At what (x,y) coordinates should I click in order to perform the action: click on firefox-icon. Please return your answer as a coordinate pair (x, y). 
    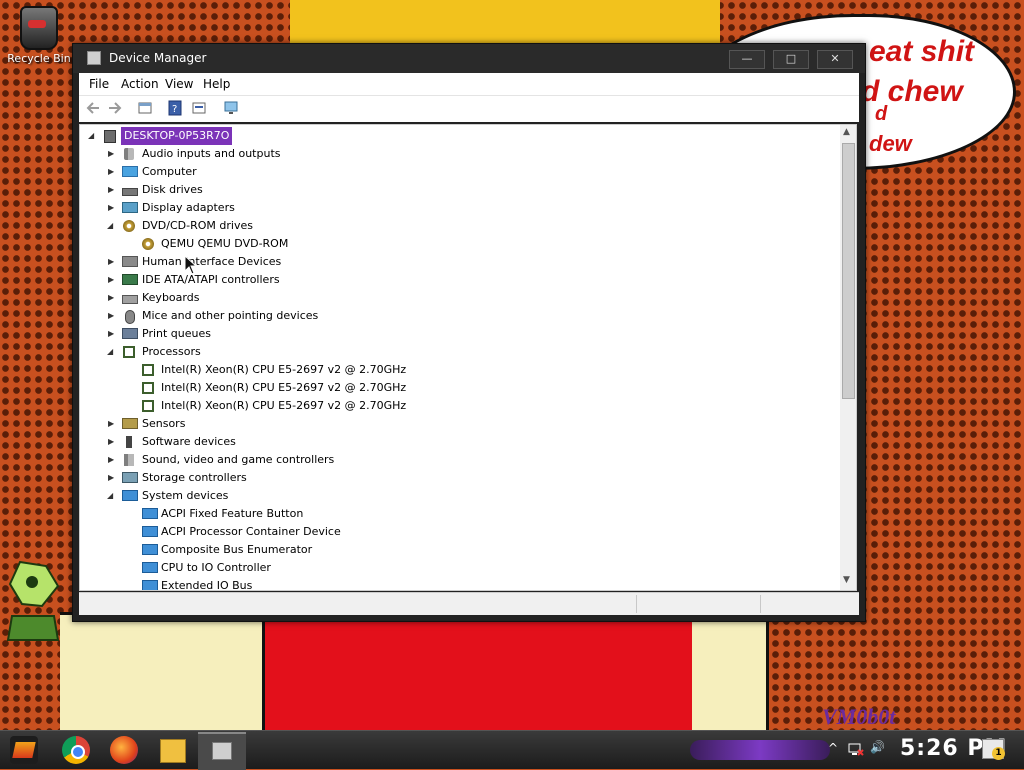
    Looking at the image, I should click on (124, 750).